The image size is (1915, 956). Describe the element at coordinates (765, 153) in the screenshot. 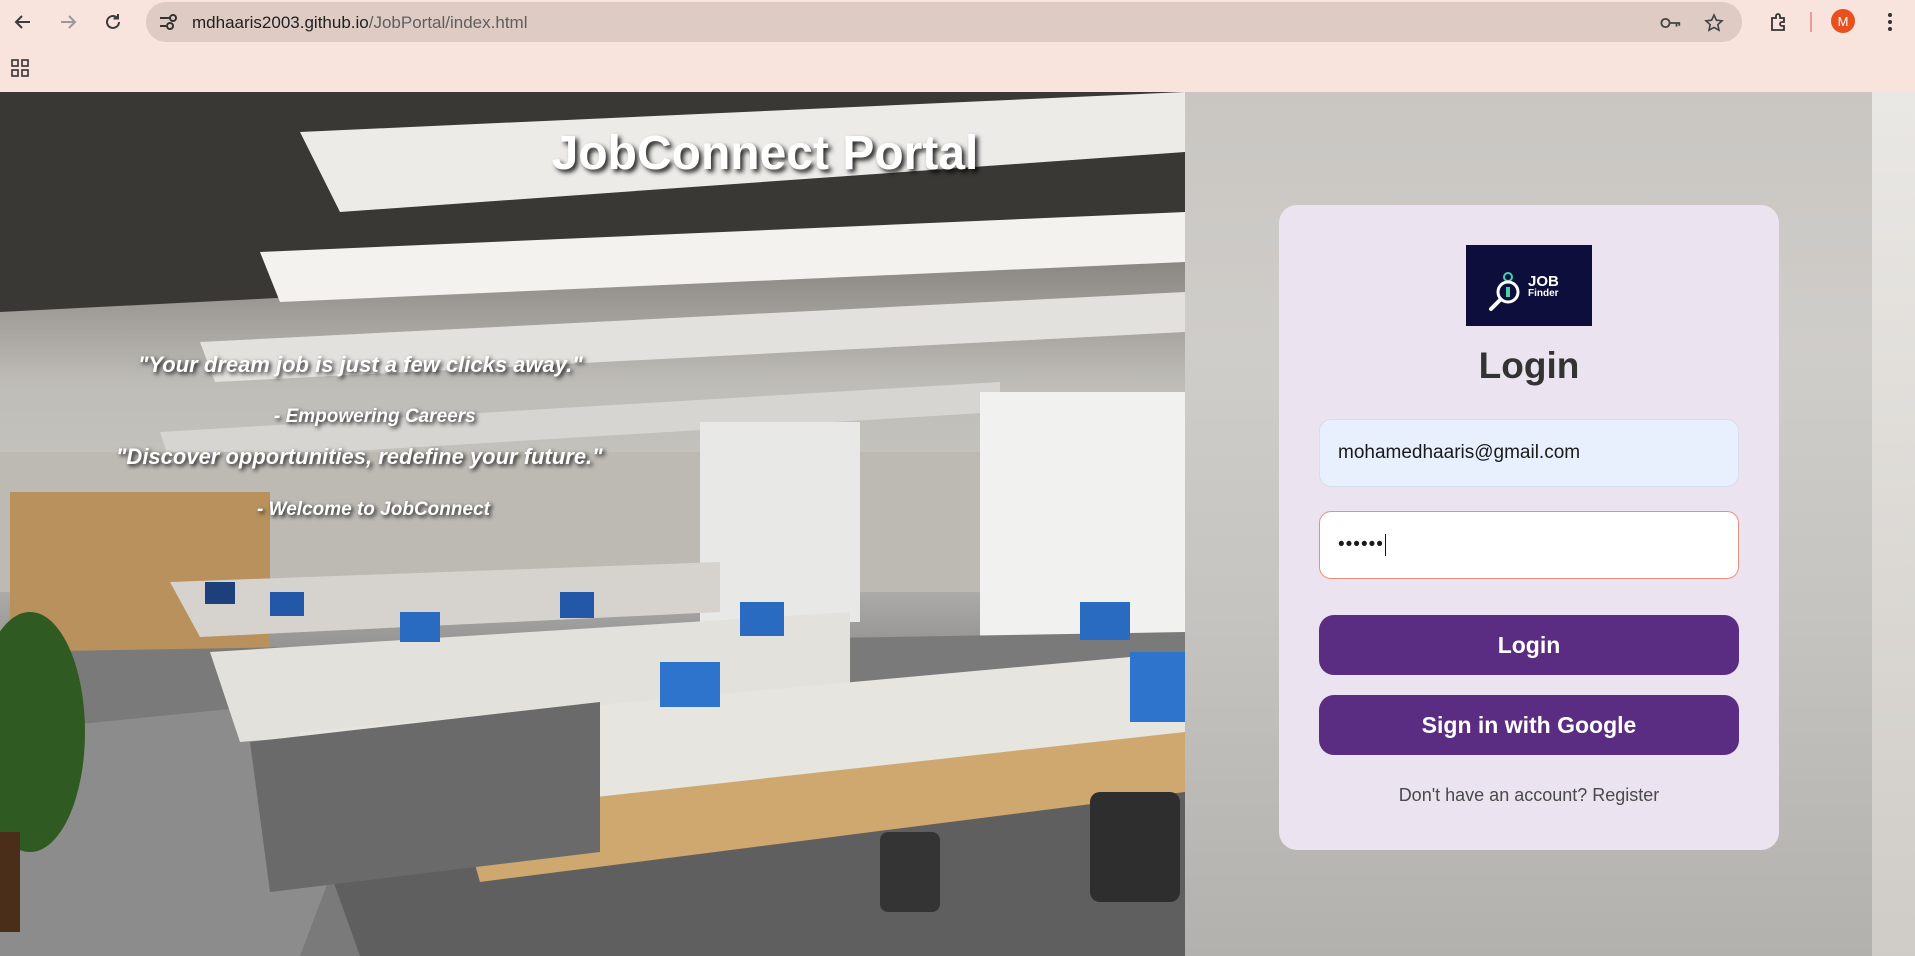

I see `hero-title: JobConnect Portal` at that location.